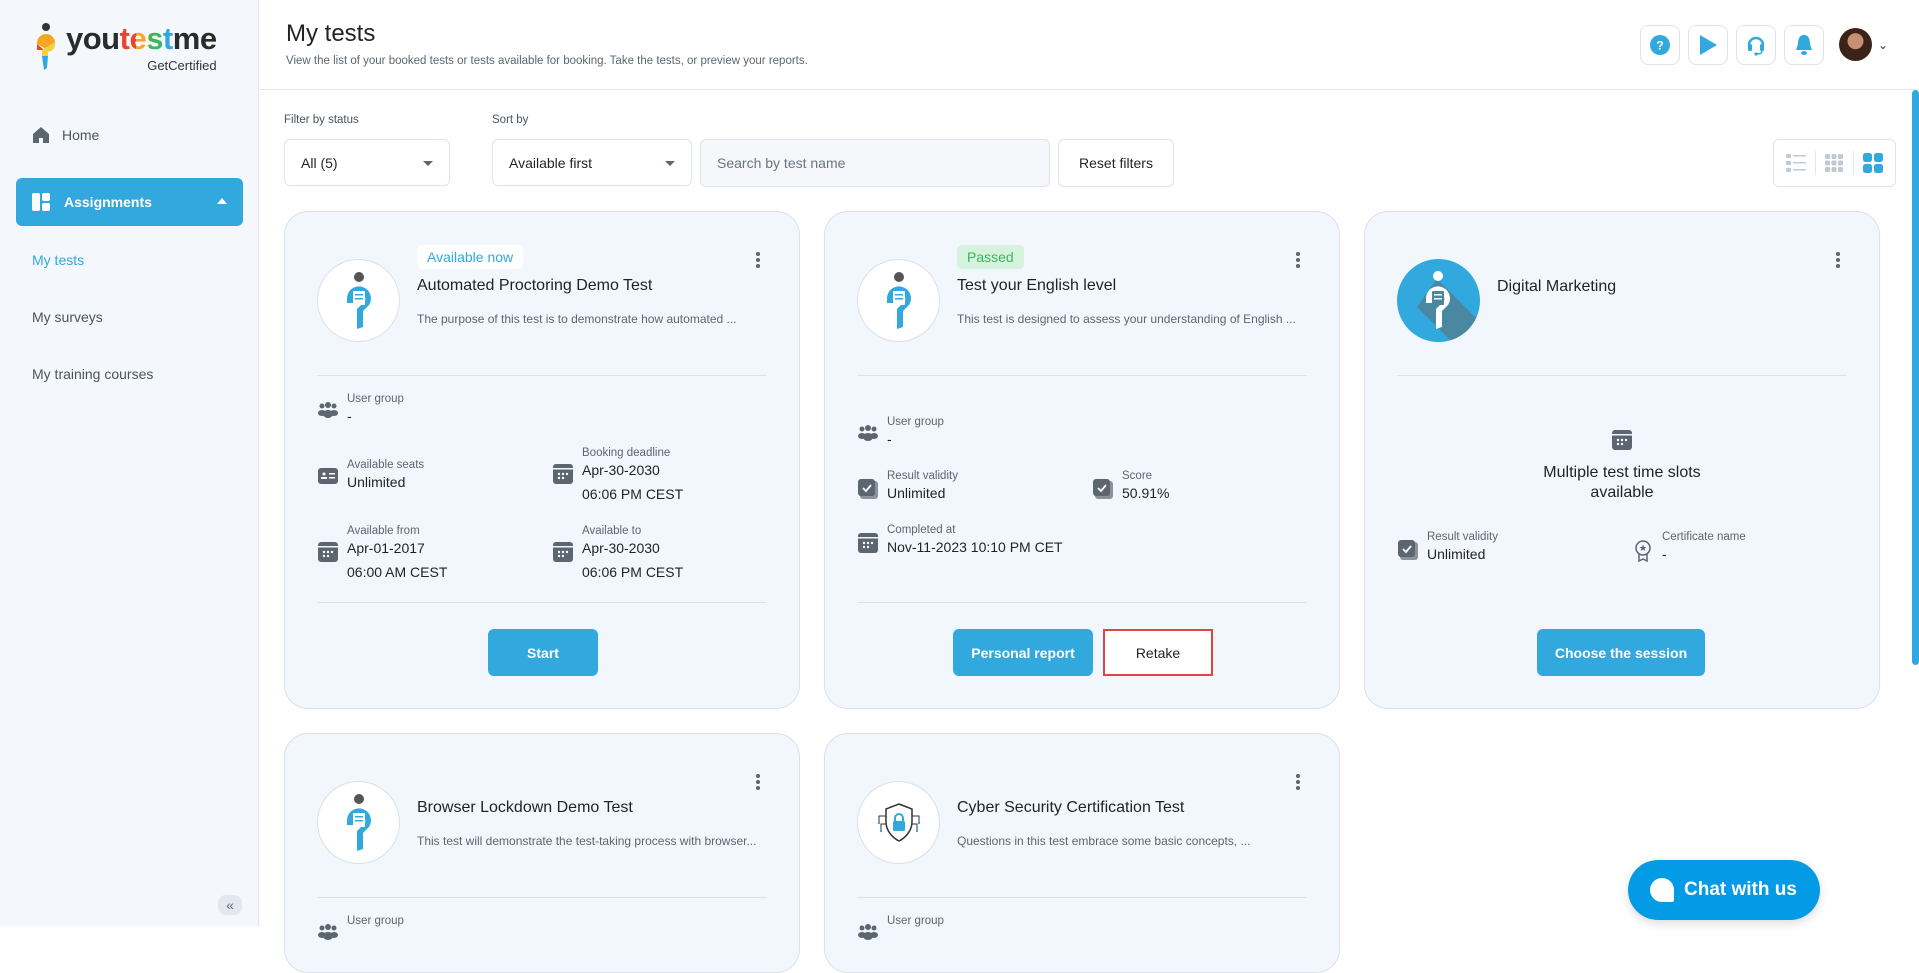  Describe the element at coordinates (592, 162) in the screenshot. I see `sort-select: Available first` at that location.